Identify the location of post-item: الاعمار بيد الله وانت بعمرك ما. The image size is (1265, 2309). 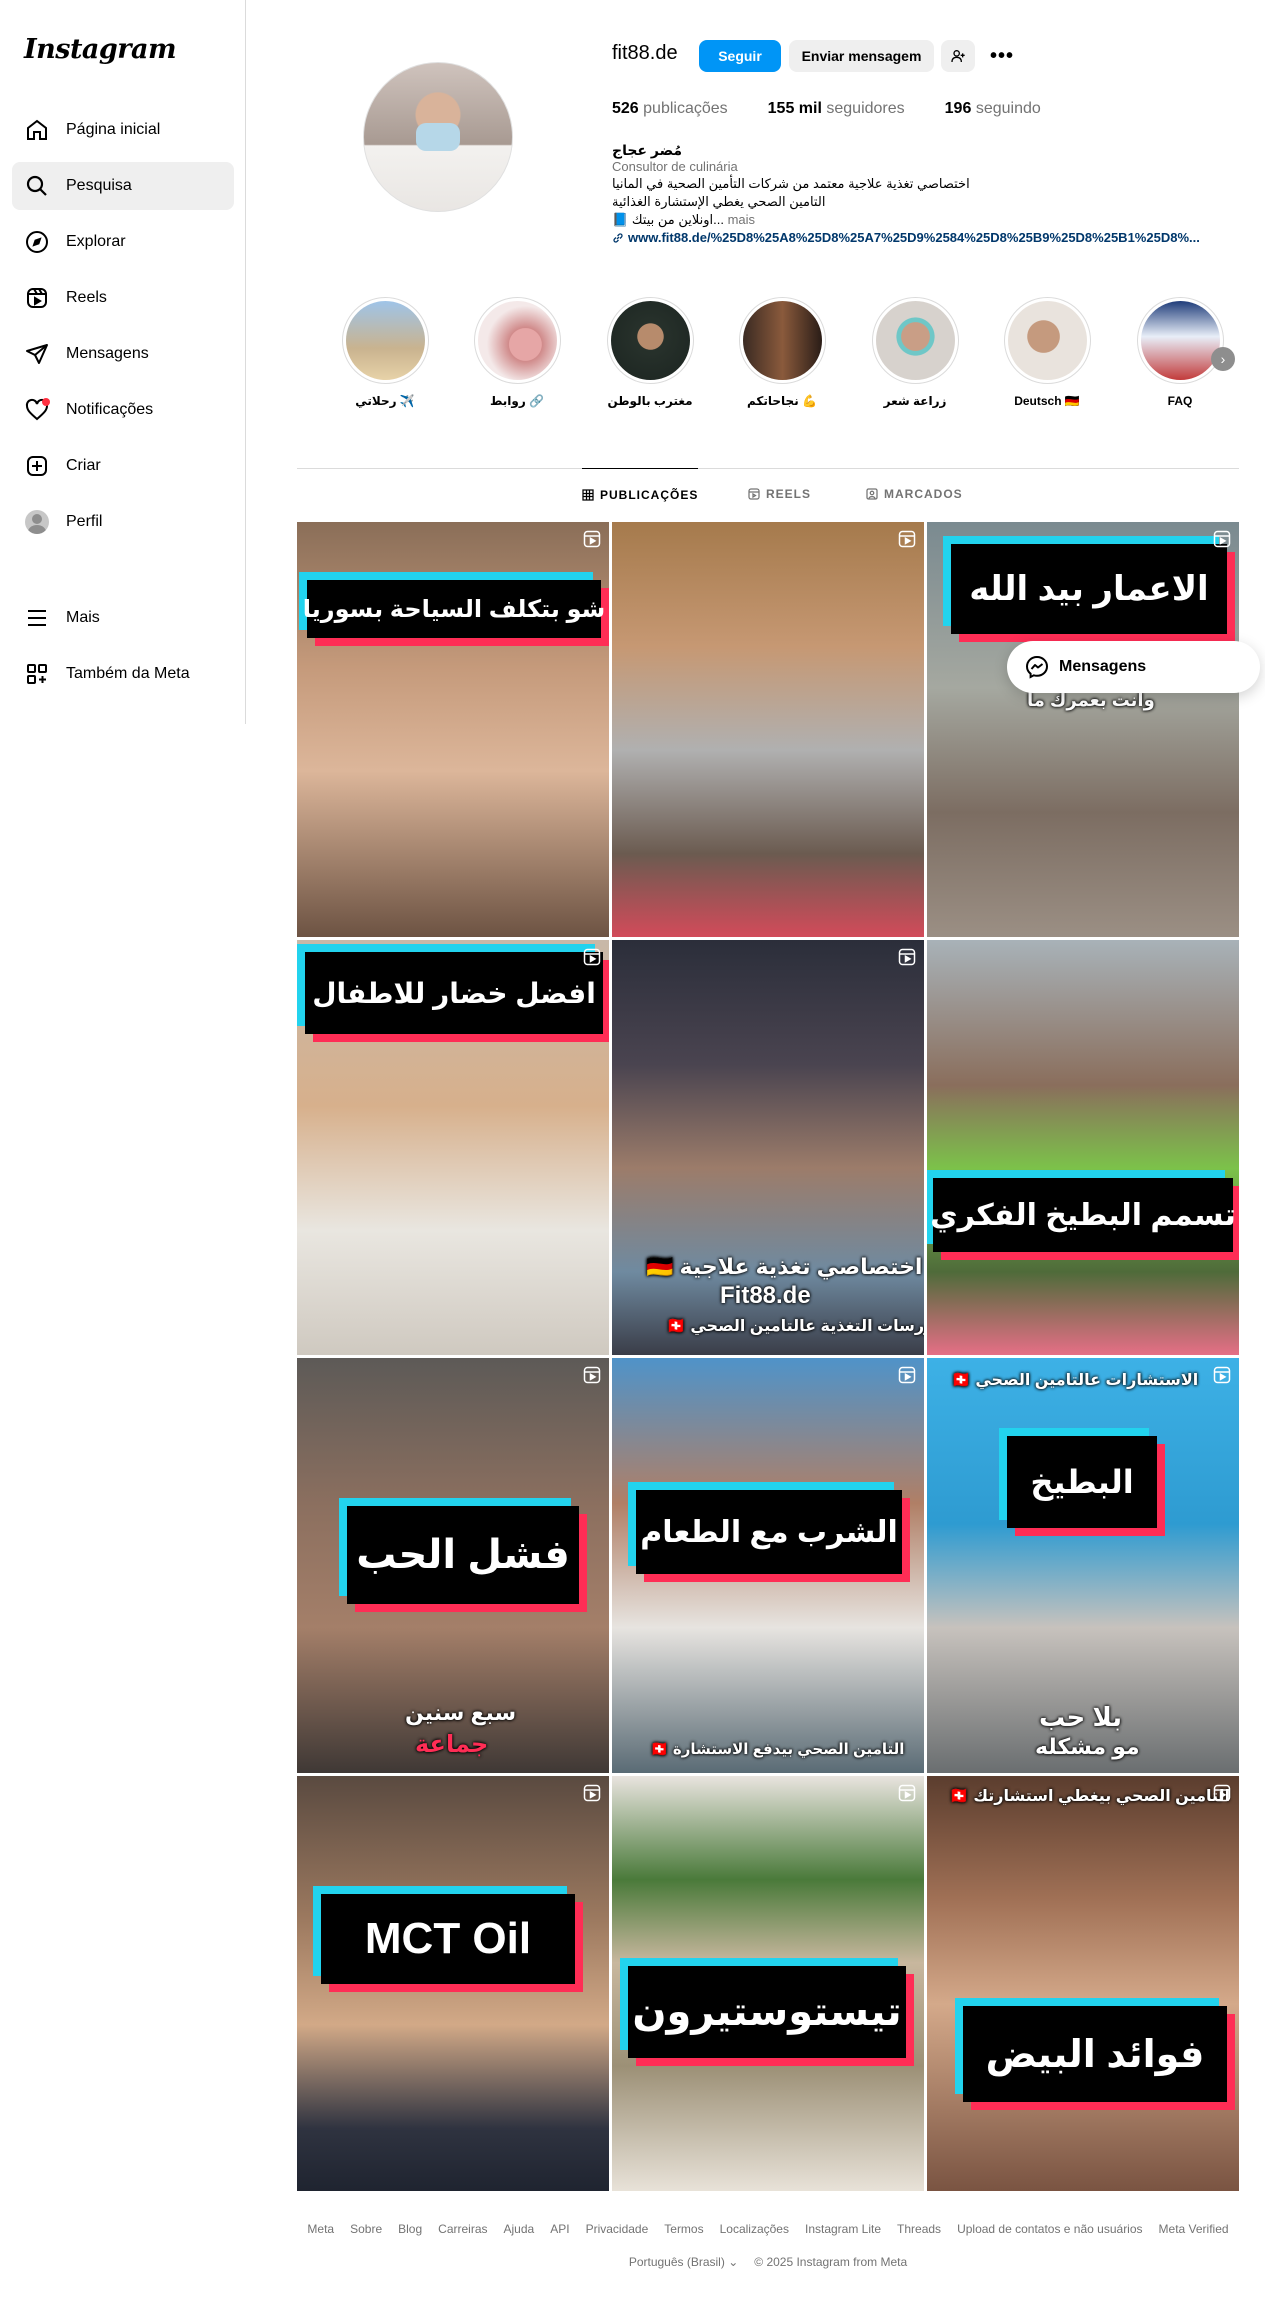
(1083, 729).